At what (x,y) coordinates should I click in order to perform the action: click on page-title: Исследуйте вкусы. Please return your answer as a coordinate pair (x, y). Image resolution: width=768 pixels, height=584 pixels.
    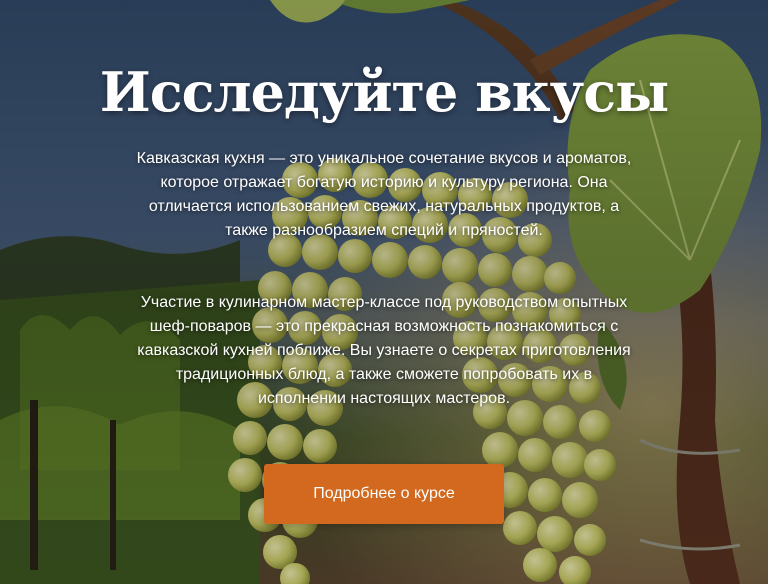
    Looking at the image, I should click on (384, 92).